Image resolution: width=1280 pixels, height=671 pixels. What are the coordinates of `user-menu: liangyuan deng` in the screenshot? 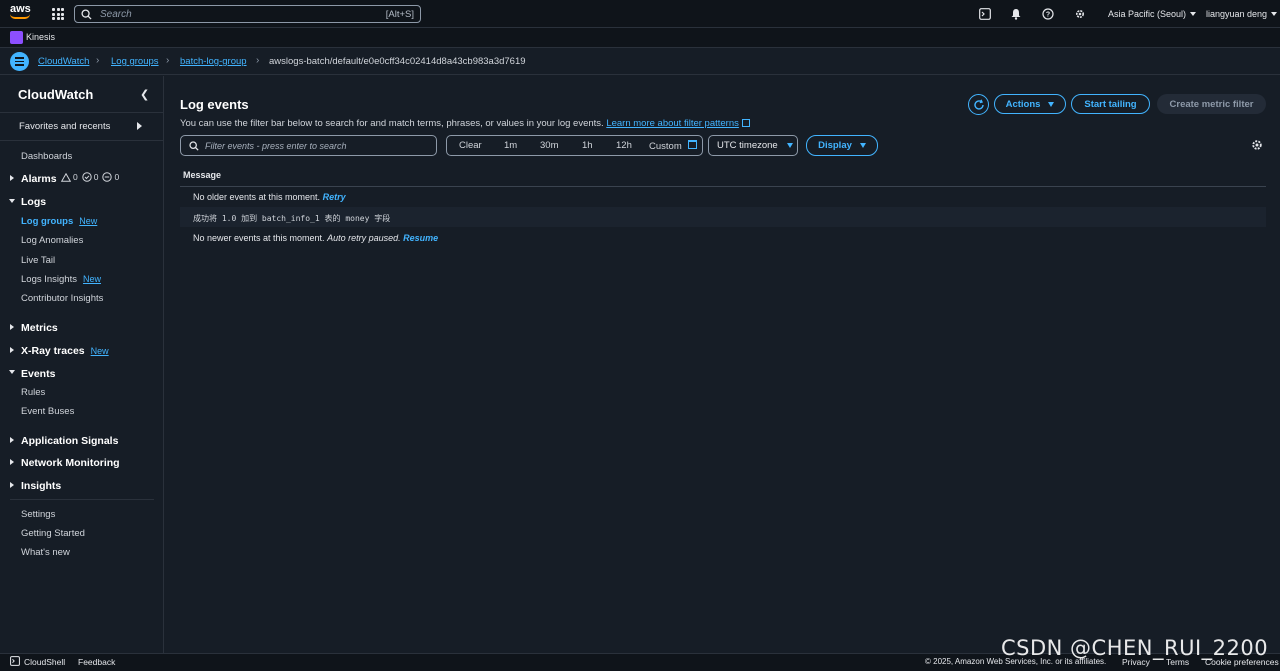 It's located at (1242, 14).